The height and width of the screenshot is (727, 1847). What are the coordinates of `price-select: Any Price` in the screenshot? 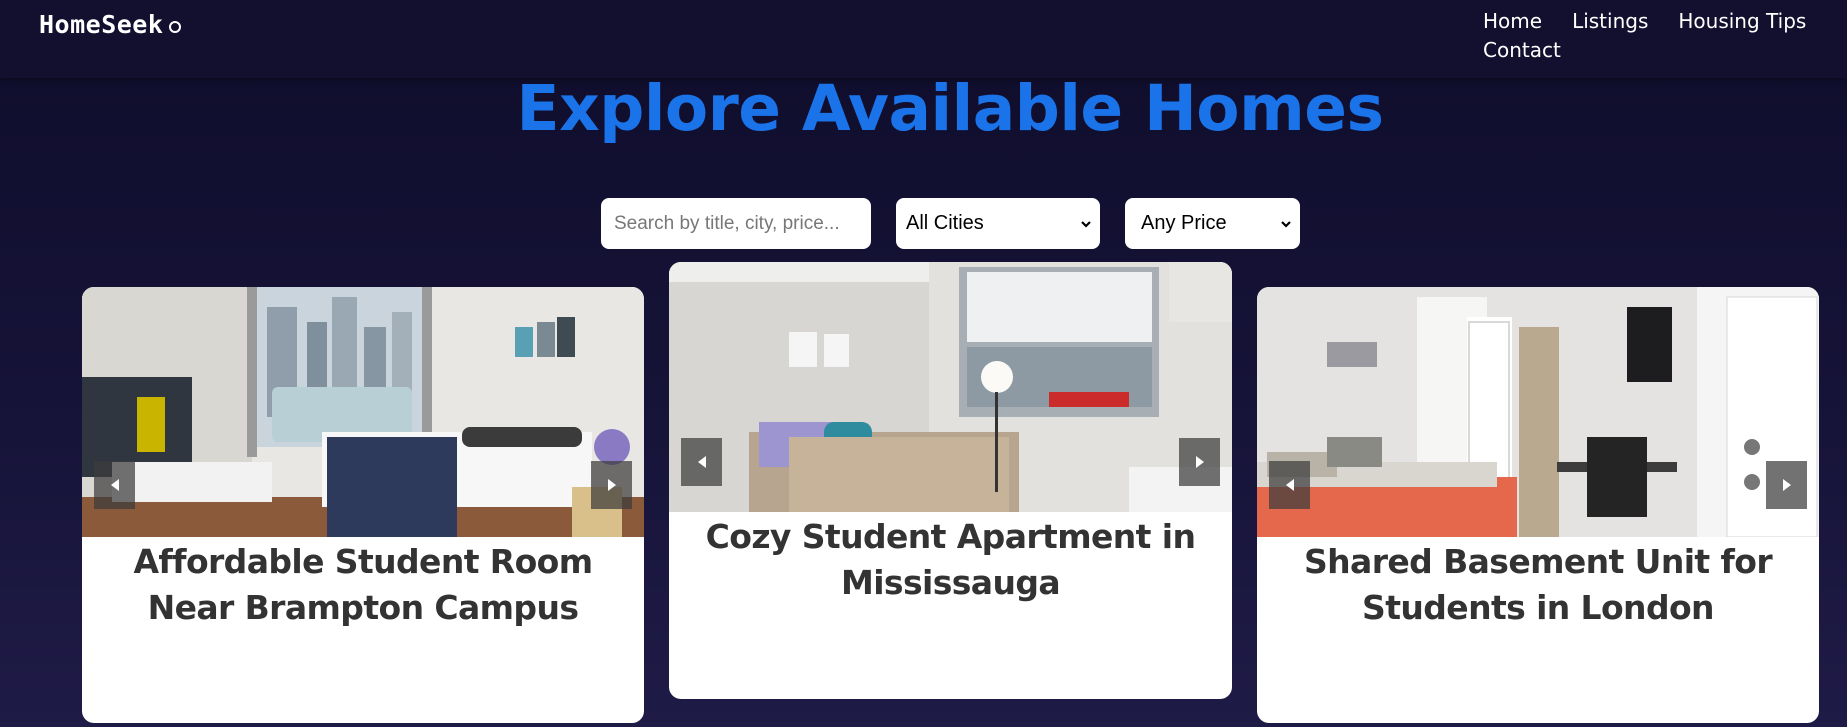 It's located at (1212, 223).